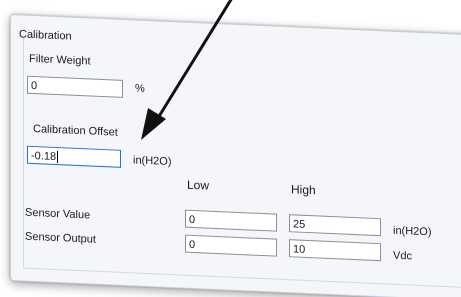  What do you see at coordinates (152, 161) in the screenshot?
I see `calibration-offset-unit: in(H2O)` at bounding box center [152, 161].